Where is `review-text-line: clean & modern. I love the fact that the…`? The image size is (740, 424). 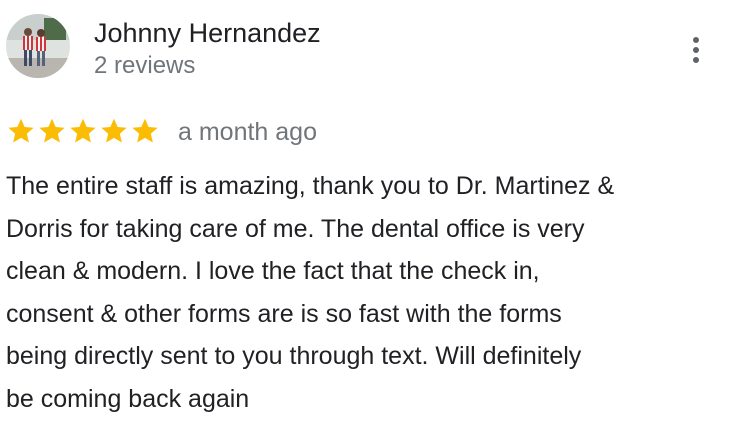 review-text-line: clean & modern. I love the fact that the… is located at coordinates (273, 271).